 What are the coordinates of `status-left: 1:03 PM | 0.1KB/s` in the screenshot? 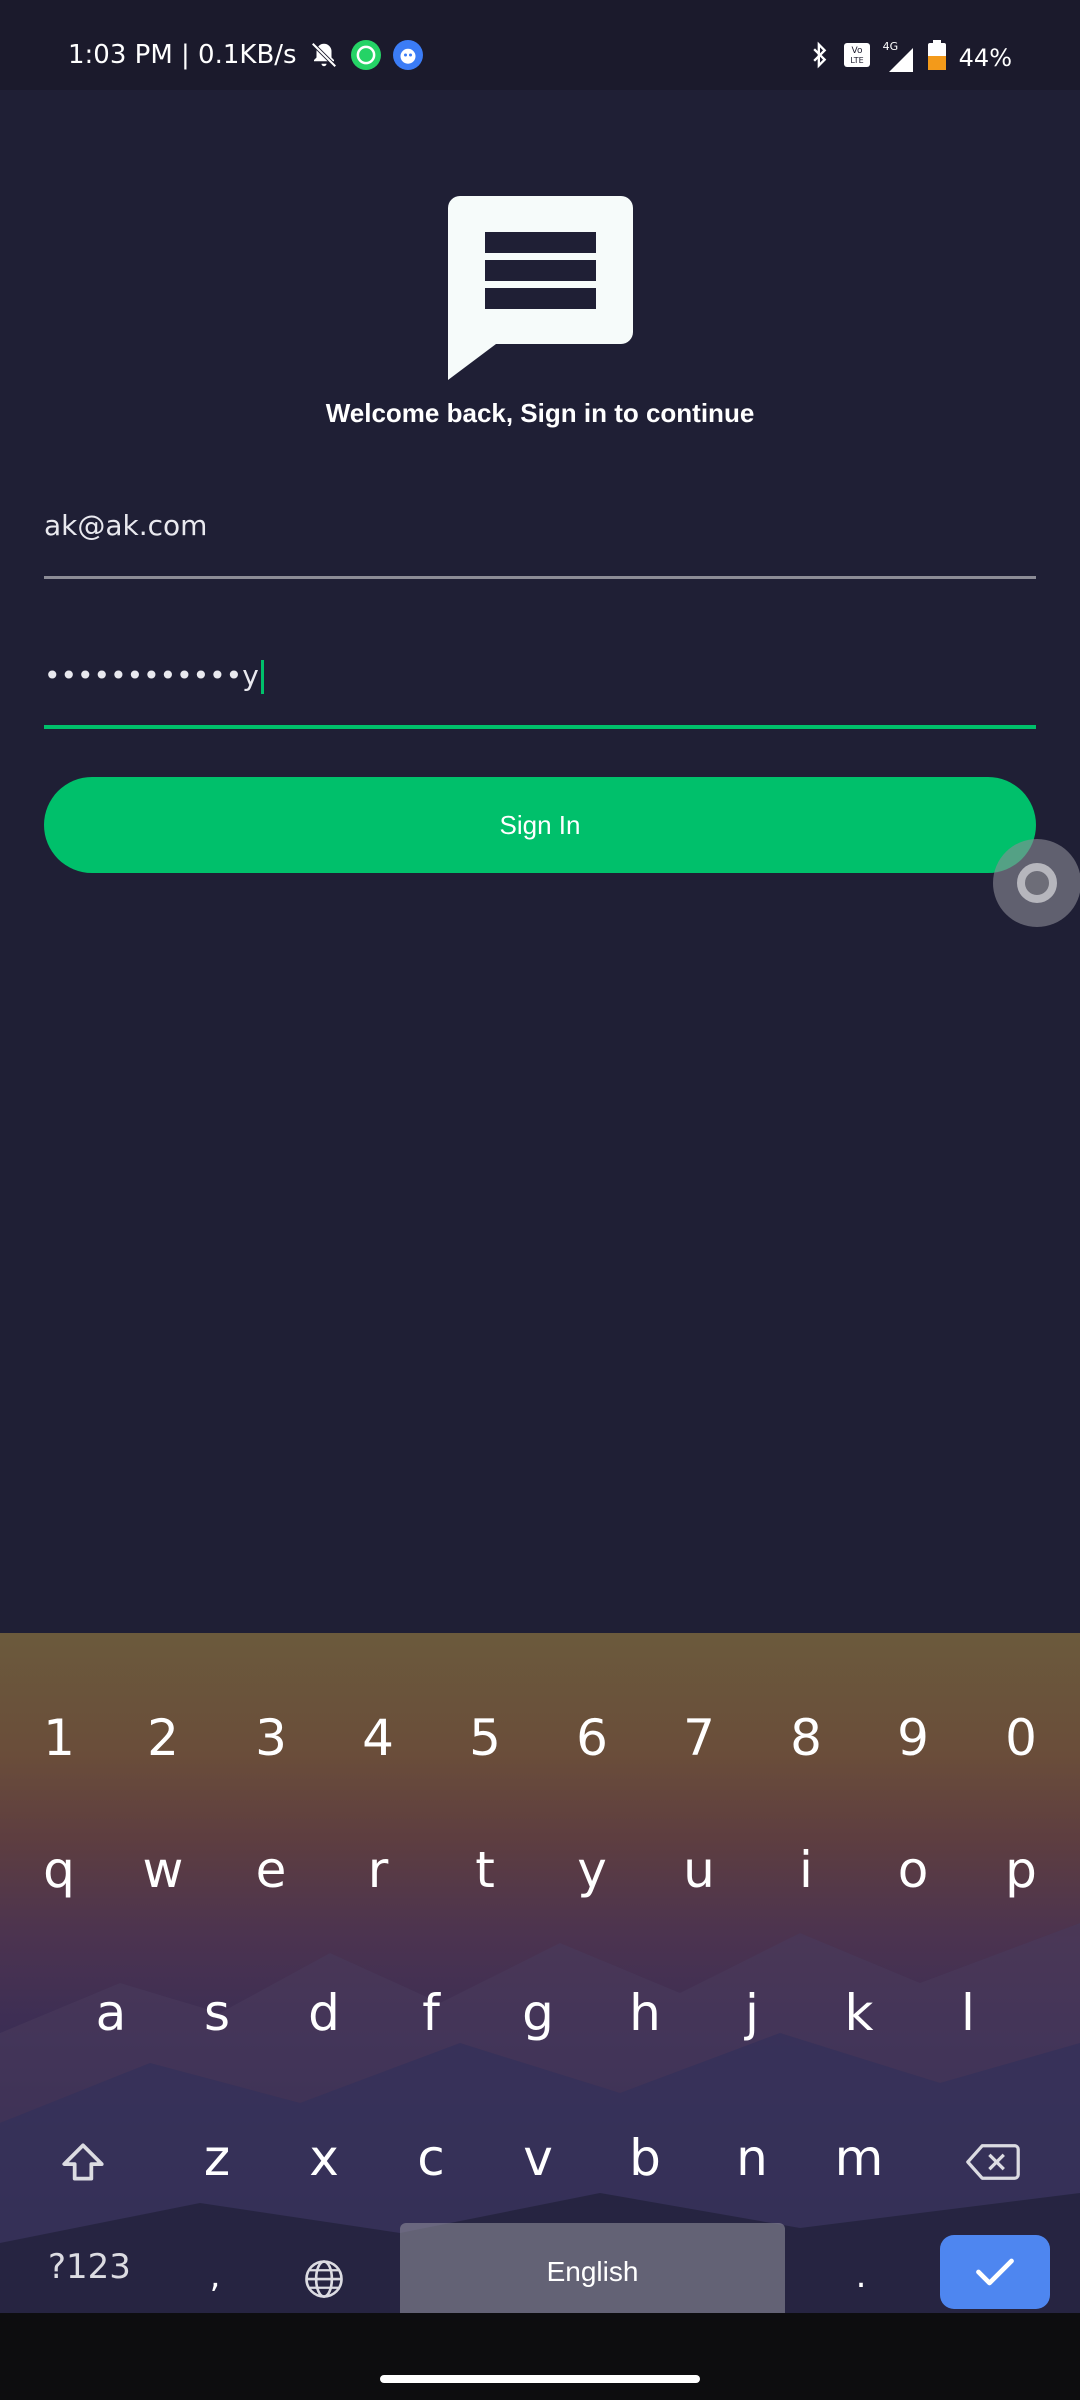 It's located at (245, 55).